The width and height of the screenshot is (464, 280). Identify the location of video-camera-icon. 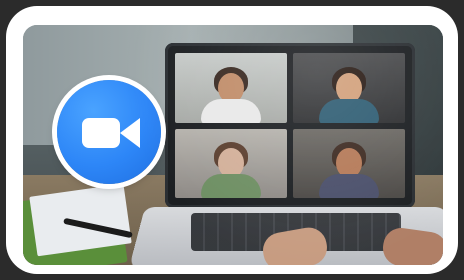
(101, 133).